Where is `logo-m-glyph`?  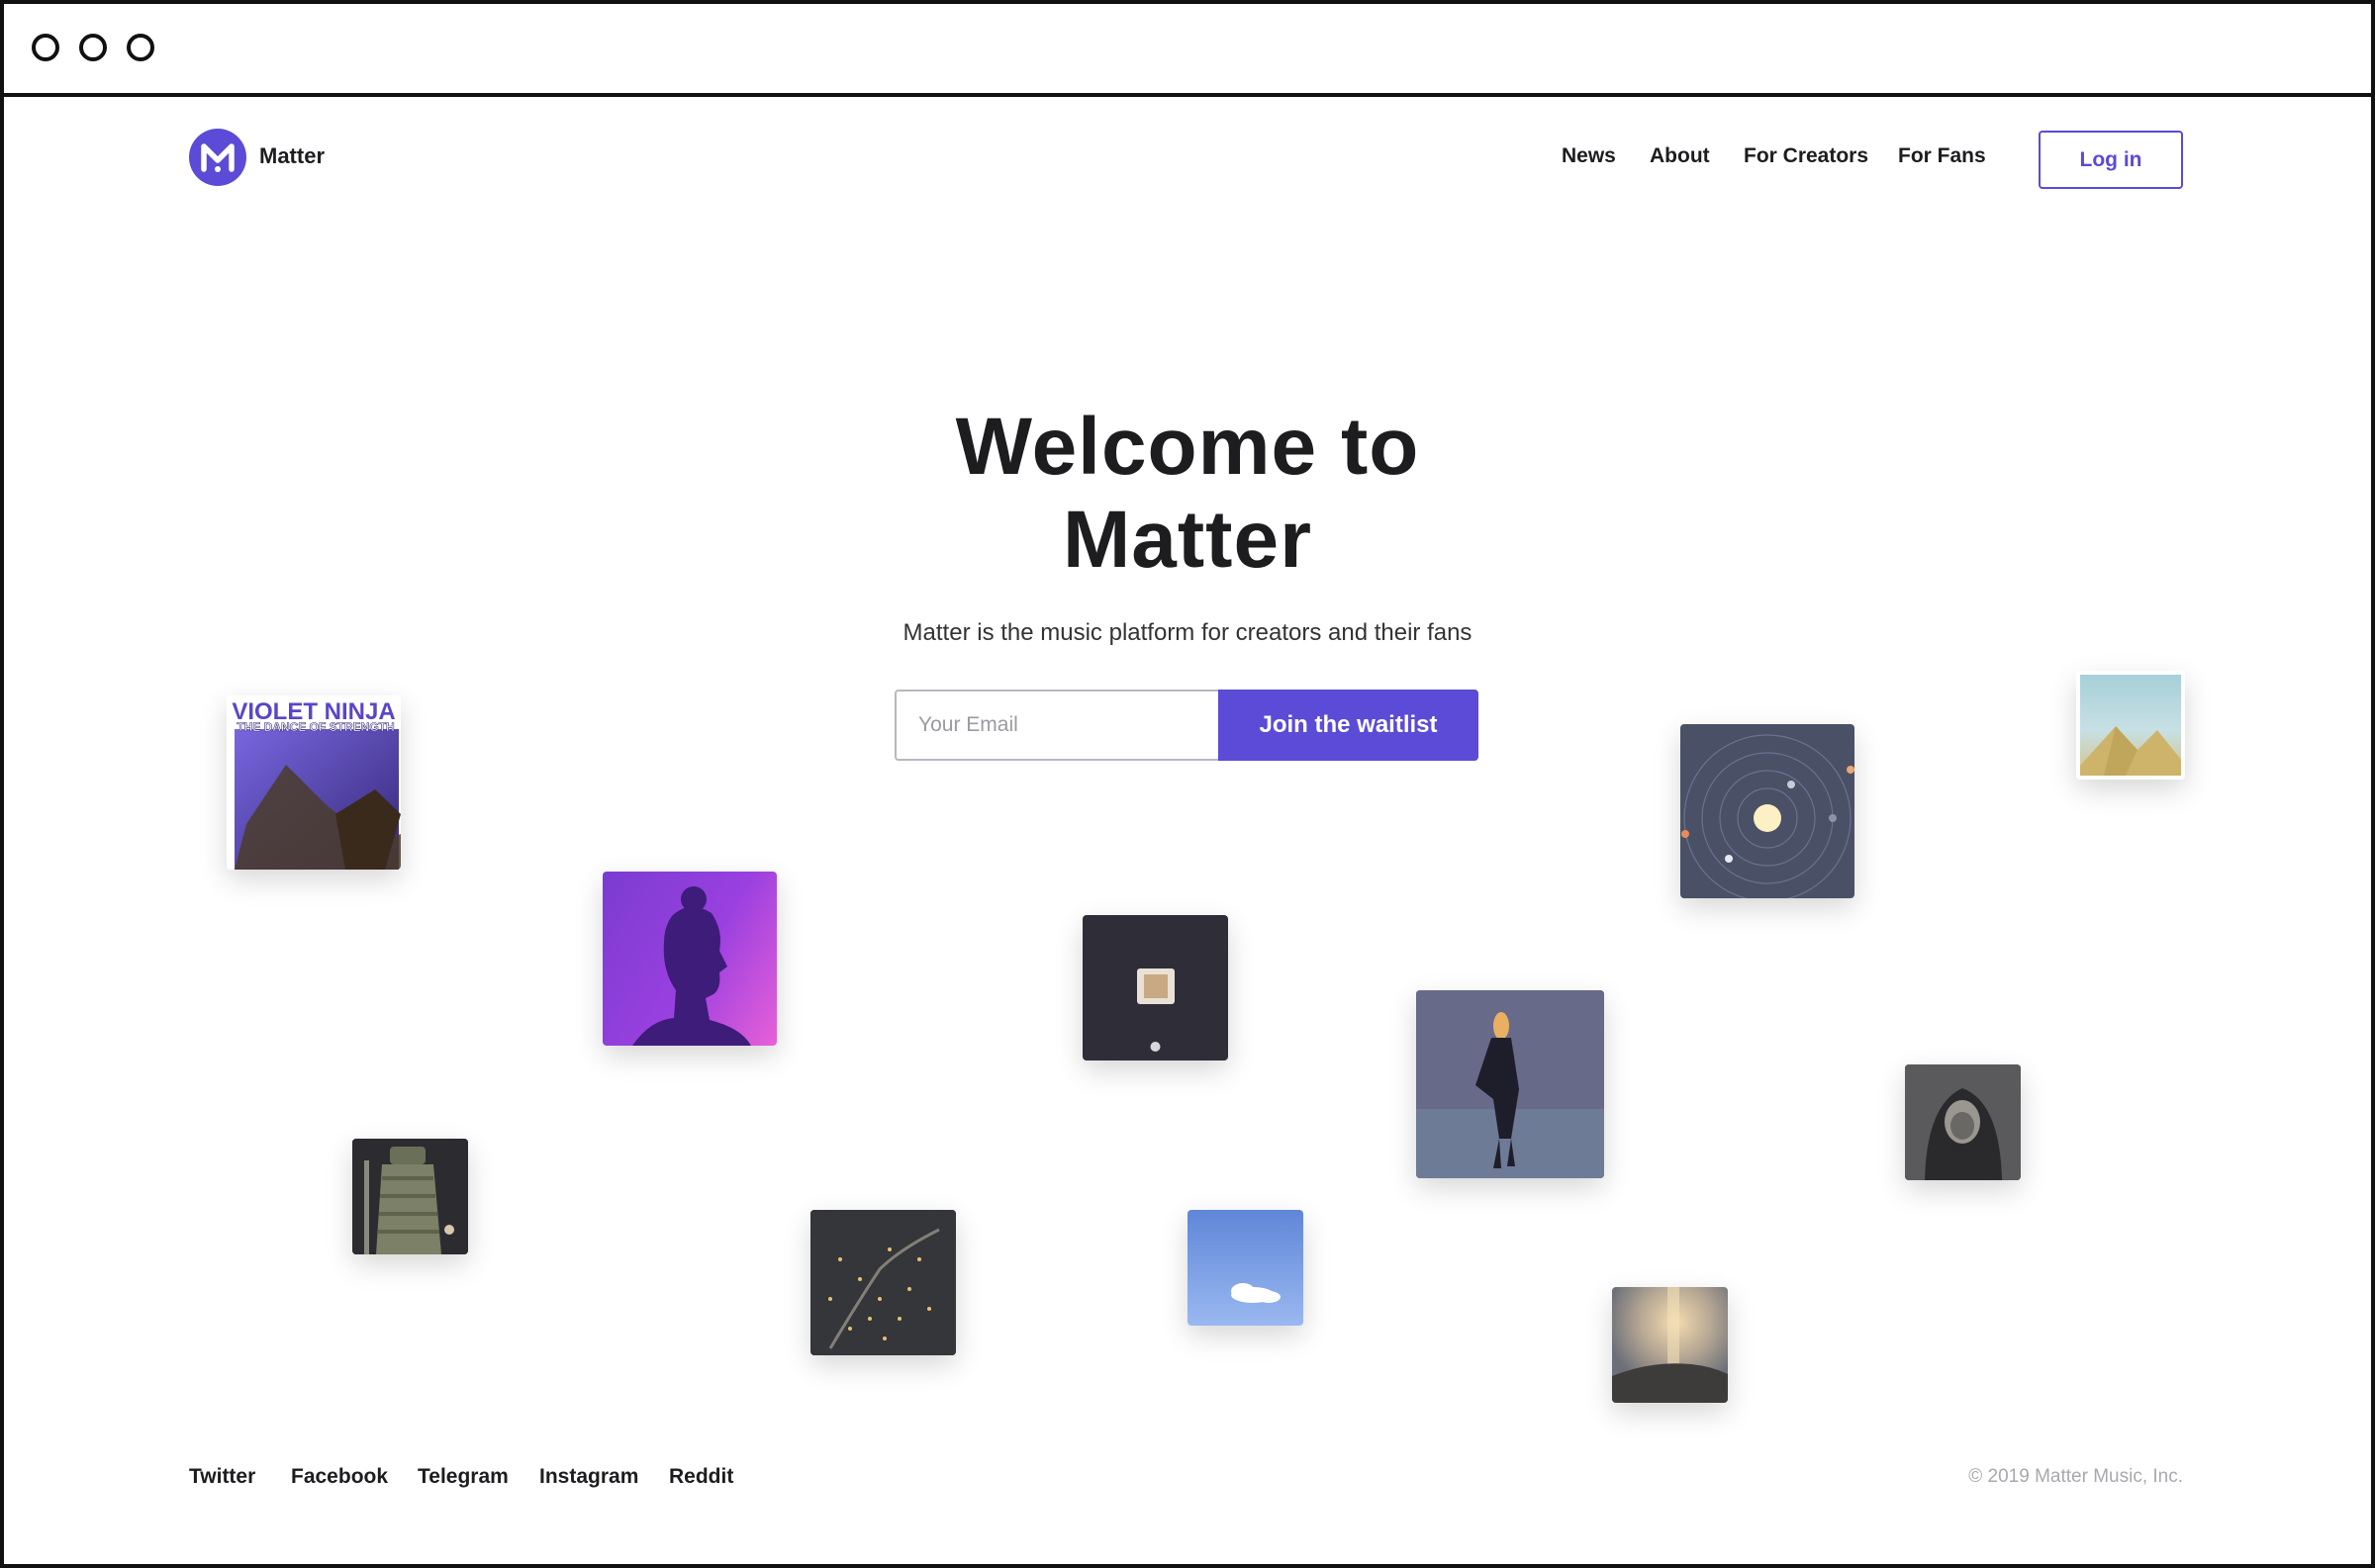
logo-m-glyph is located at coordinates (218, 157).